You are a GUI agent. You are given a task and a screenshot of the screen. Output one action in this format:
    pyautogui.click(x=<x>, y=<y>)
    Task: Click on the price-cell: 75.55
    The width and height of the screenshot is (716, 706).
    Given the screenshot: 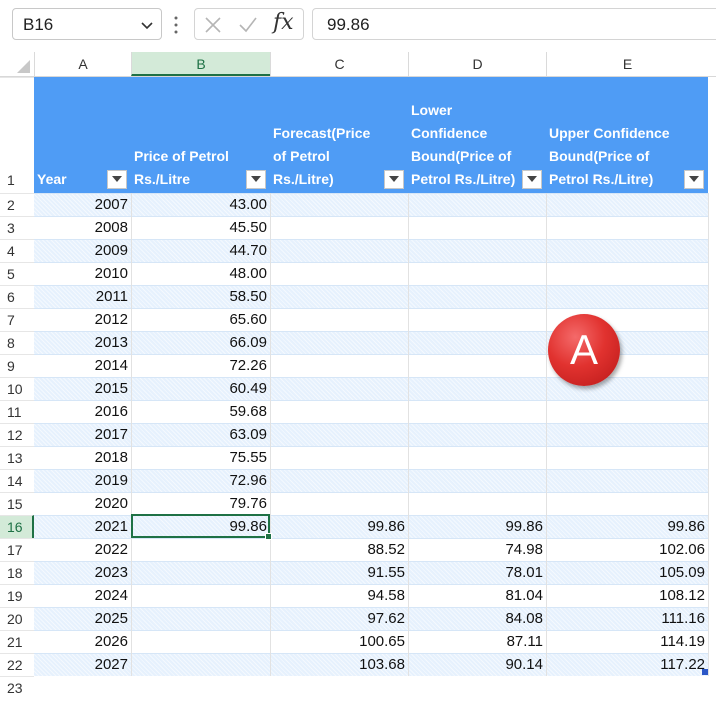 What is the action you would take?
    pyautogui.click(x=200, y=458)
    